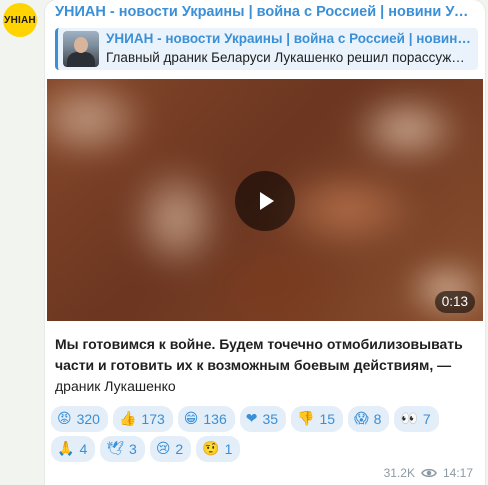 The width and height of the screenshot is (488, 485). I want to click on reaction-chip: 👍 173, so click(142, 419).